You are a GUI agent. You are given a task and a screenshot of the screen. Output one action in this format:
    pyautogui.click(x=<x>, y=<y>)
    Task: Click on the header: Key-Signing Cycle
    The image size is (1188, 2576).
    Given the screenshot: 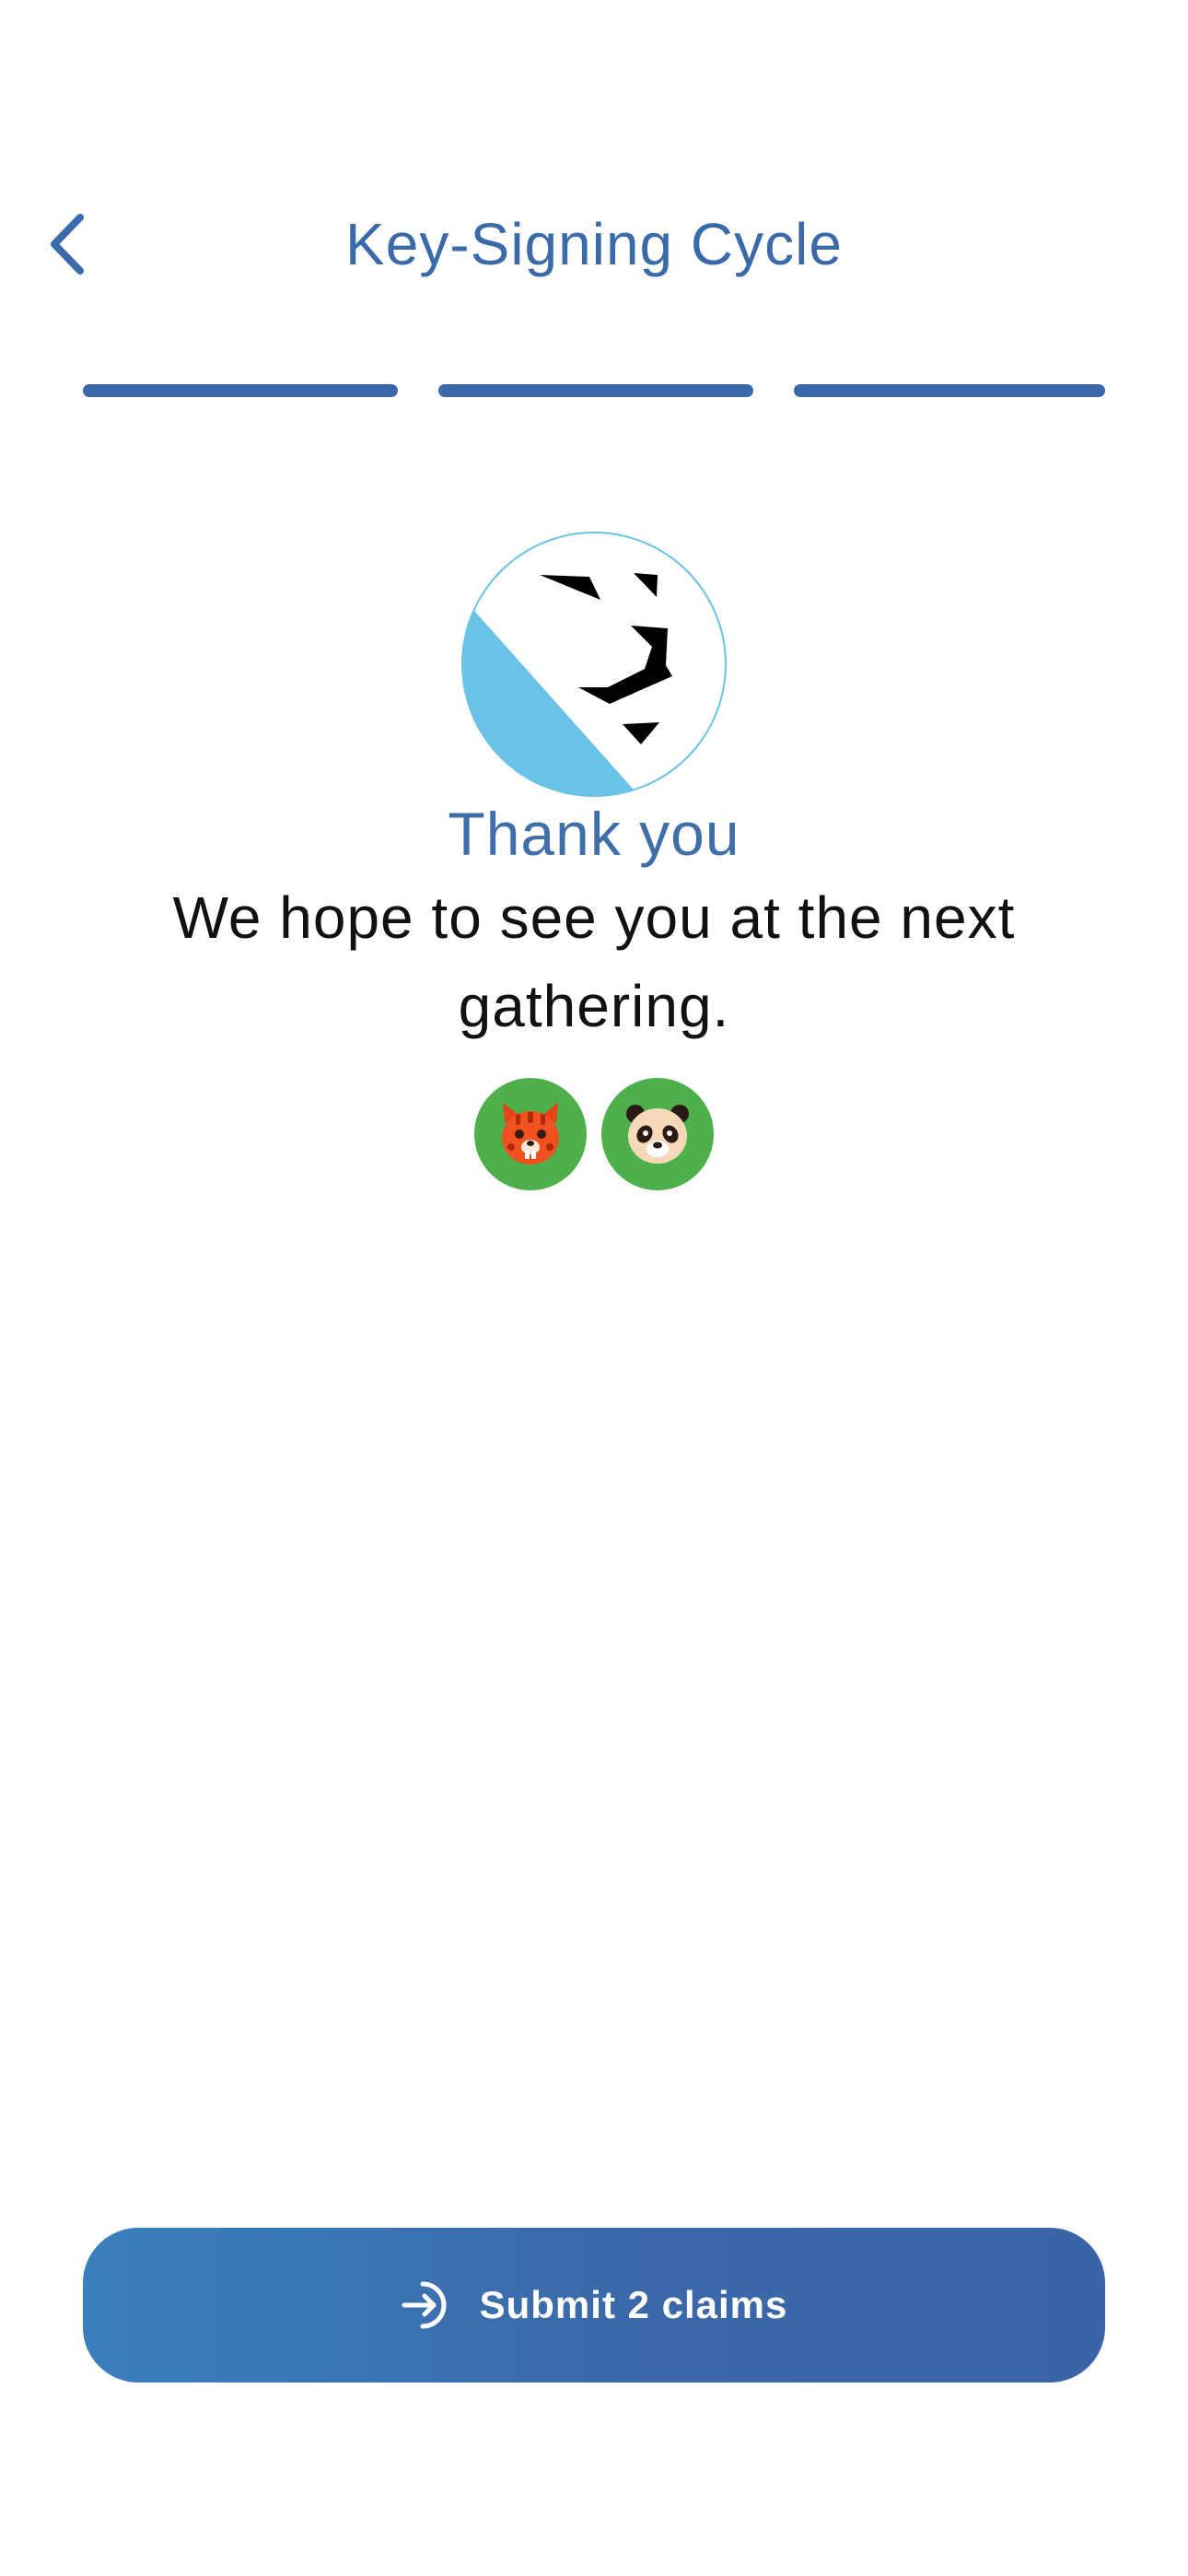 What is the action you would take?
    pyautogui.click(x=594, y=244)
    